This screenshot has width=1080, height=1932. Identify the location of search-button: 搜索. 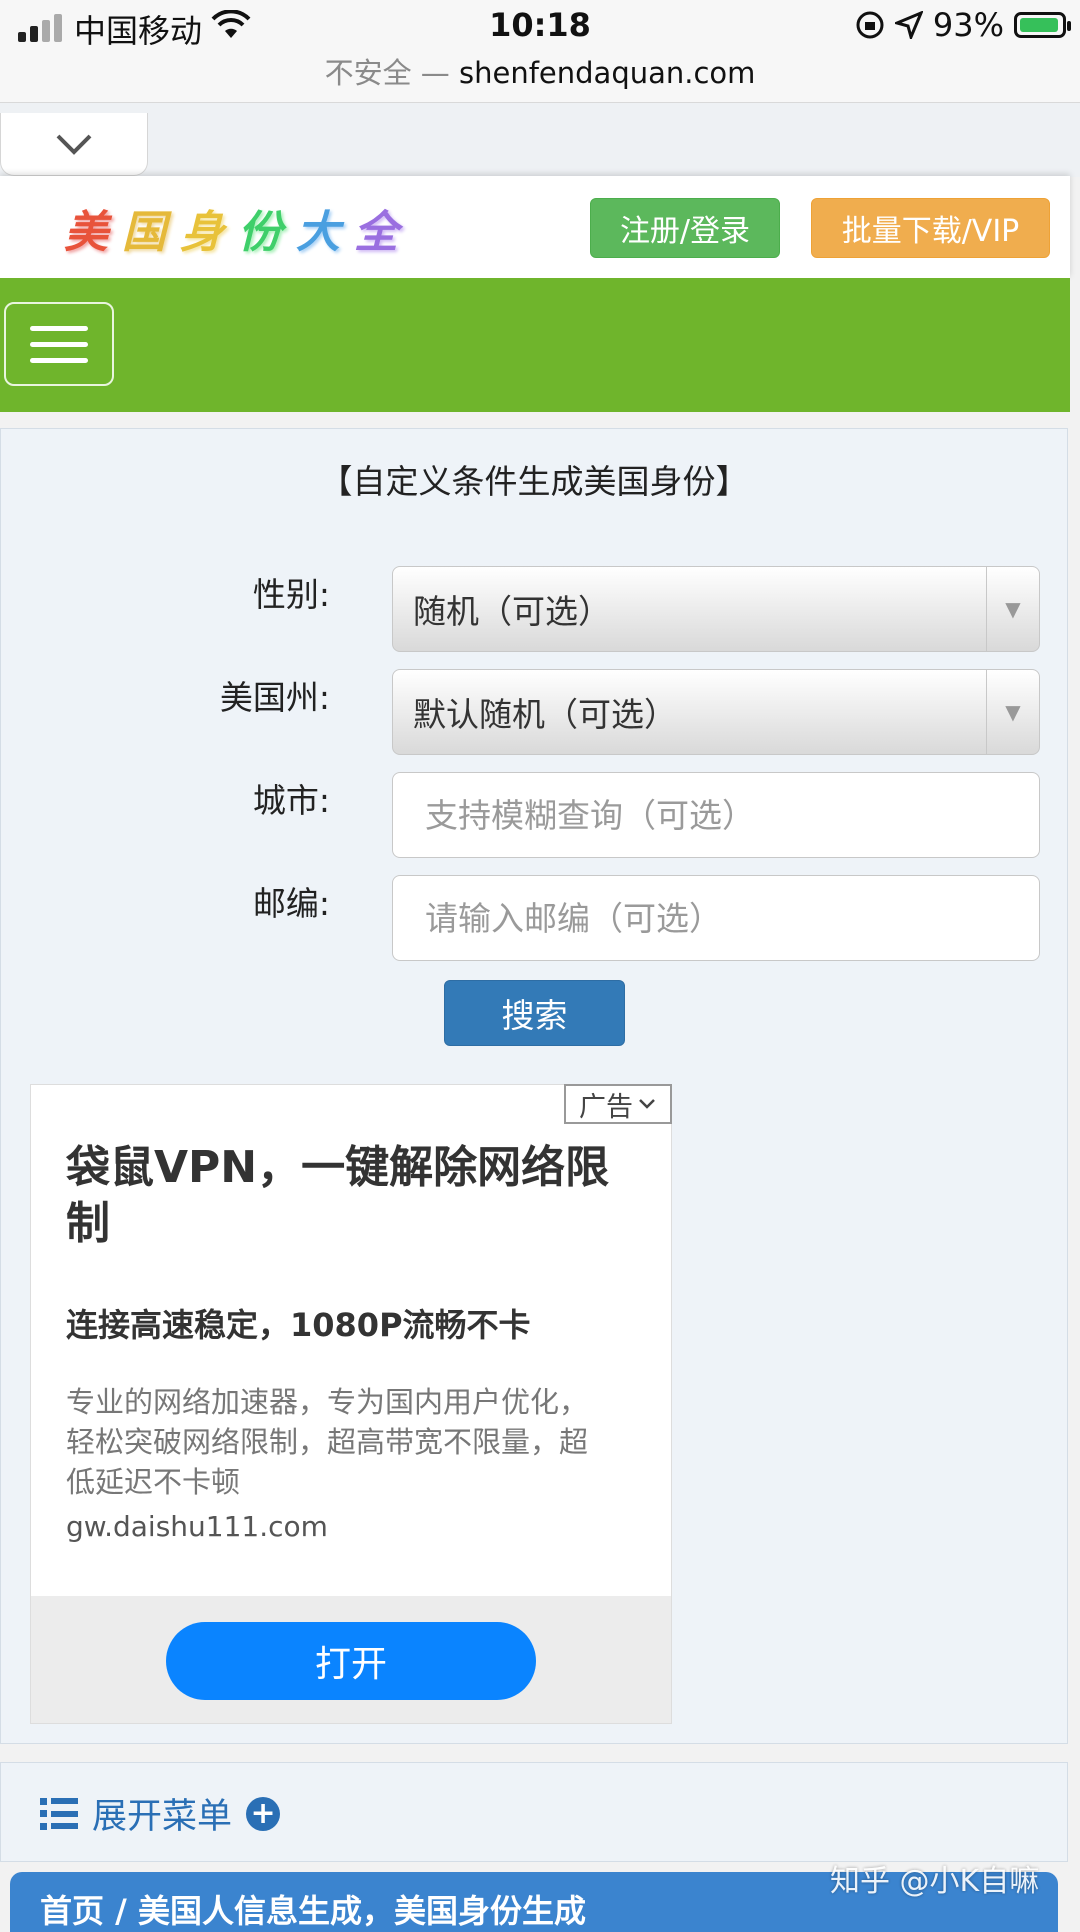
(534, 1013).